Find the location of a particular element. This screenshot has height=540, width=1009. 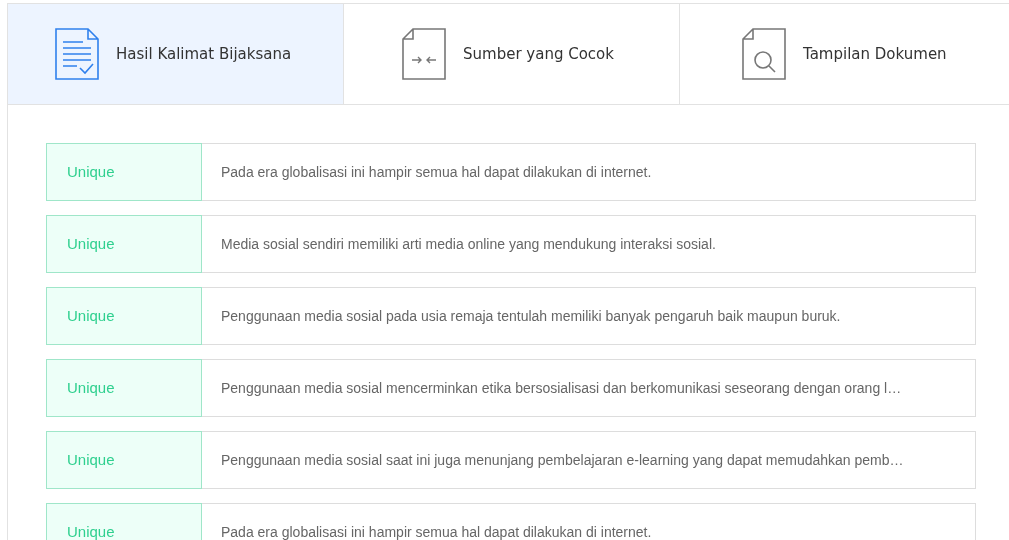

tab-label: Sumber yang Cocok is located at coordinates (538, 54).